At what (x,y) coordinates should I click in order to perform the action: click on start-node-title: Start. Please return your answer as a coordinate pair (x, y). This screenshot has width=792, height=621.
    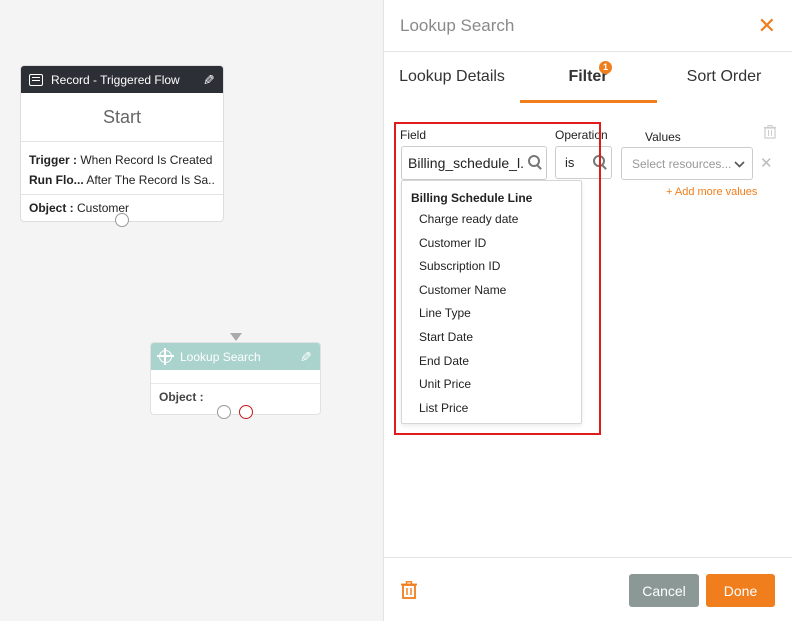
    Looking at the image, I should click on (122, 117).